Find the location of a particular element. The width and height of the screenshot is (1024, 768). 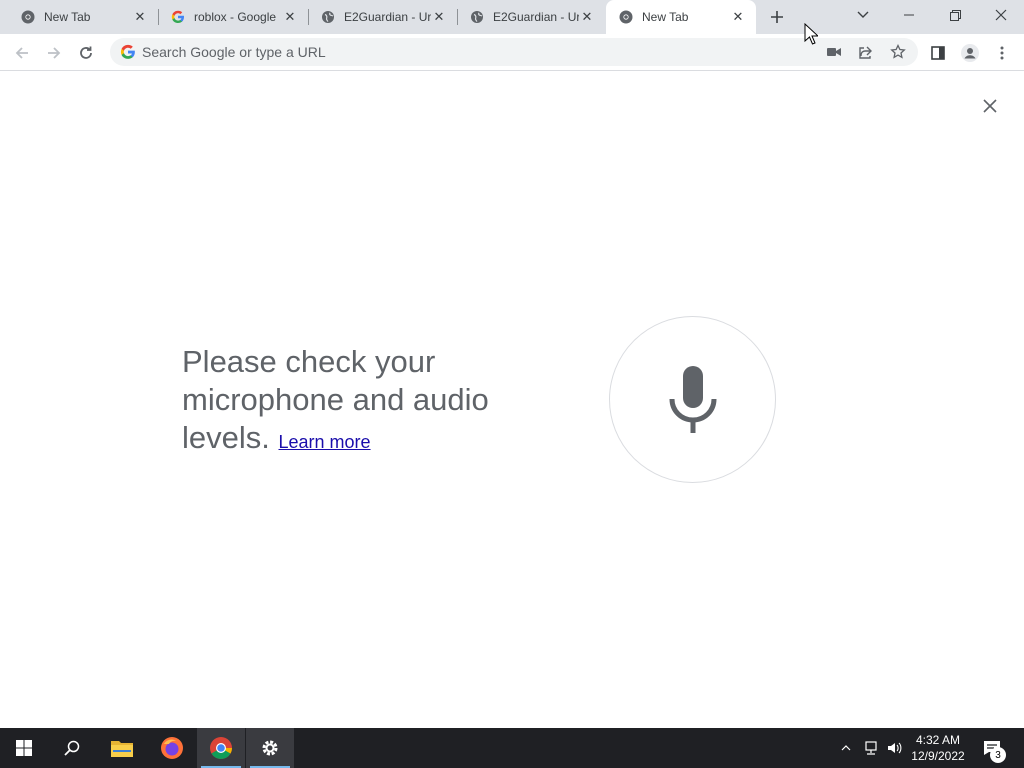

side-panel-icon is located at coordinates (938, 53).